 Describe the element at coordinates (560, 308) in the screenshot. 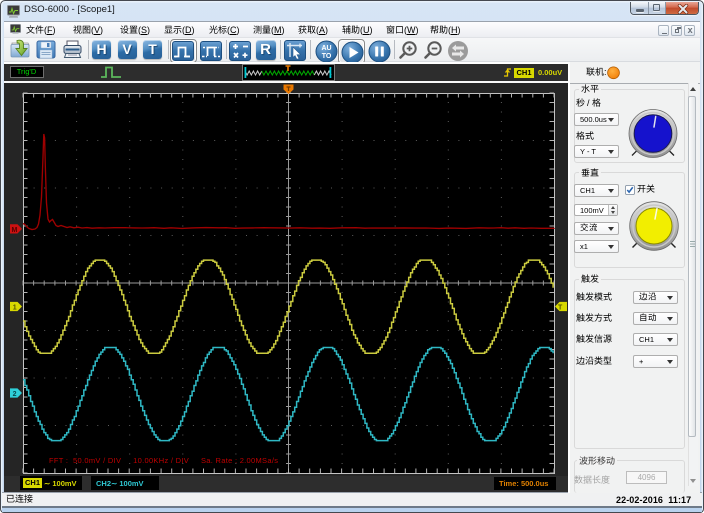

I see `svg-text: T` at that location.